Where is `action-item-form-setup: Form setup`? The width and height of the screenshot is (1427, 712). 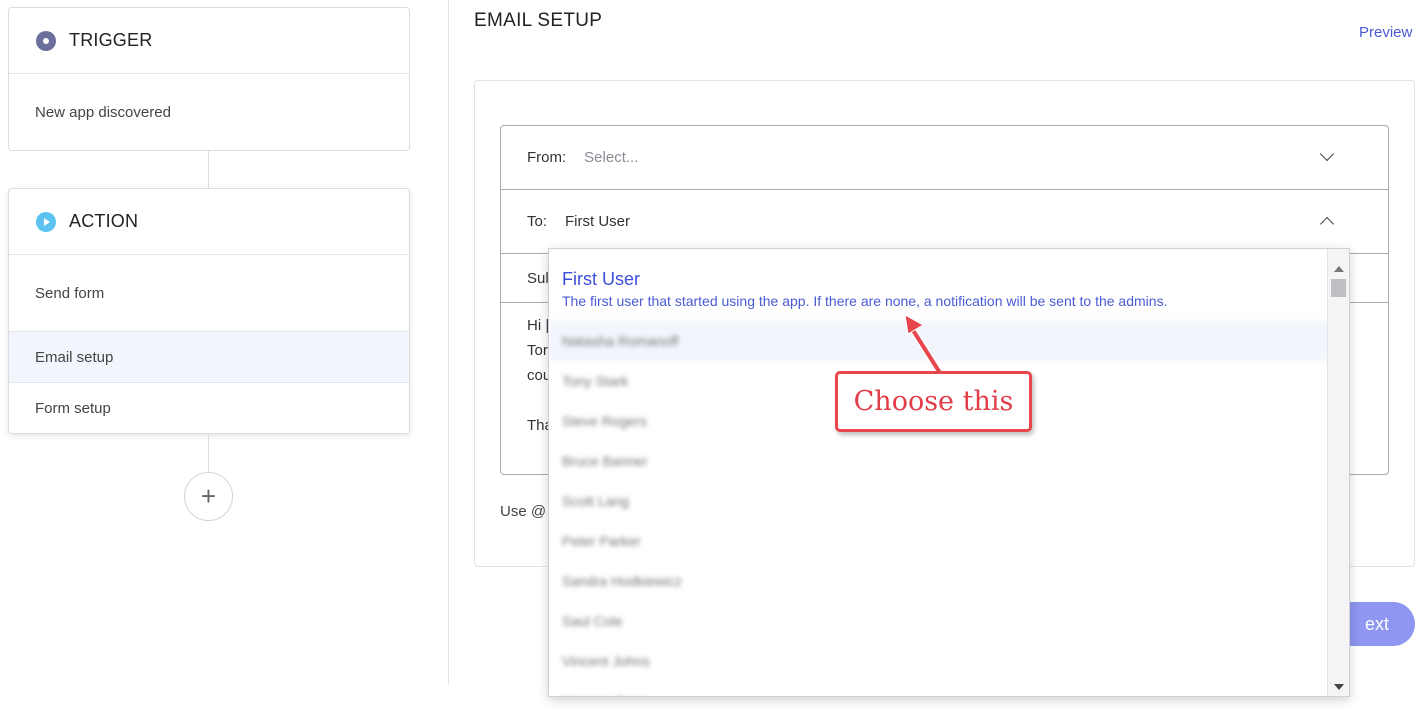
action-item-form-setup: Form setup is located at coordinates (209, 408).